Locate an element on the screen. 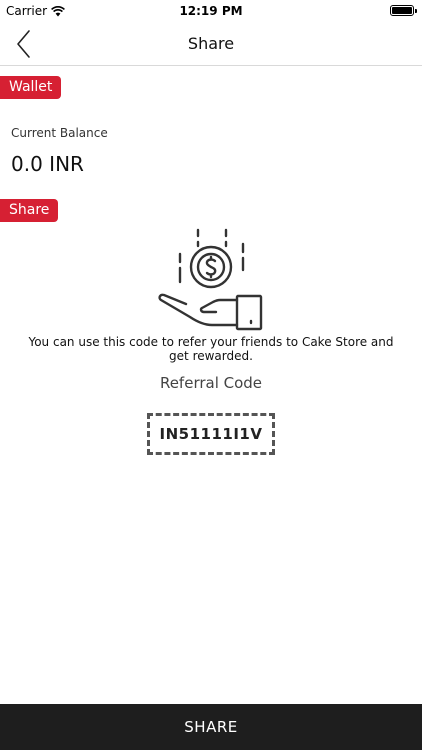  share-section-tag: Share is located at coordinates (29, 210).